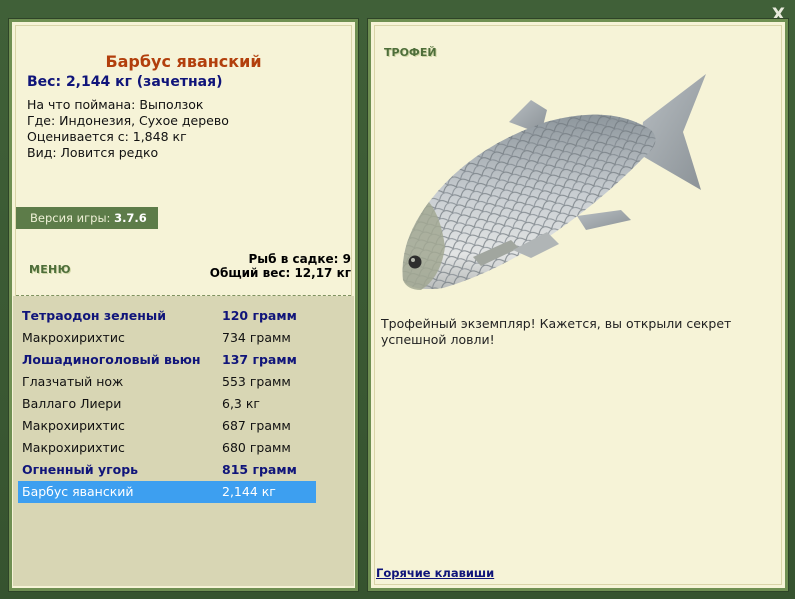 Image resolution: width=795 pixels, height=599 pixels. What do you see at coordinates (259, 359) in the screenshot?
I see `fish-list-weight: 137 грамм` at bounding box center [259, 359].